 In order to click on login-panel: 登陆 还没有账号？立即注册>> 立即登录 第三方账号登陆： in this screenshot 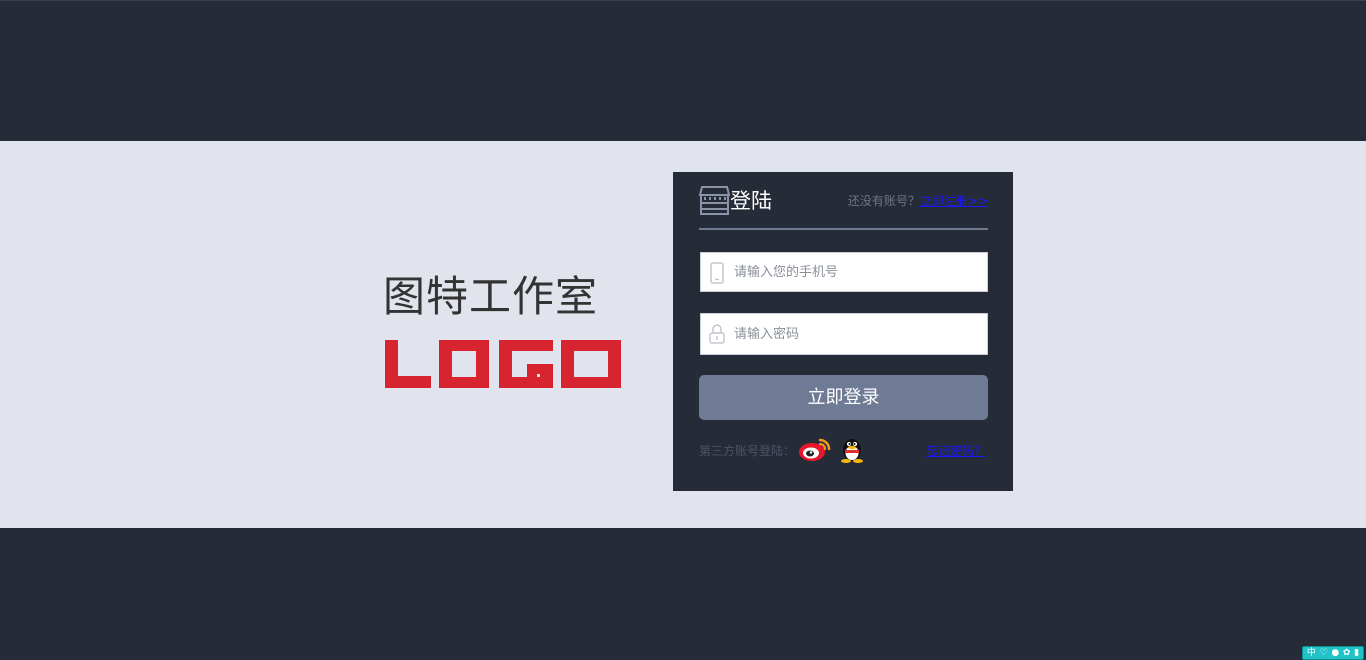, I will do `click(843, 331)`.